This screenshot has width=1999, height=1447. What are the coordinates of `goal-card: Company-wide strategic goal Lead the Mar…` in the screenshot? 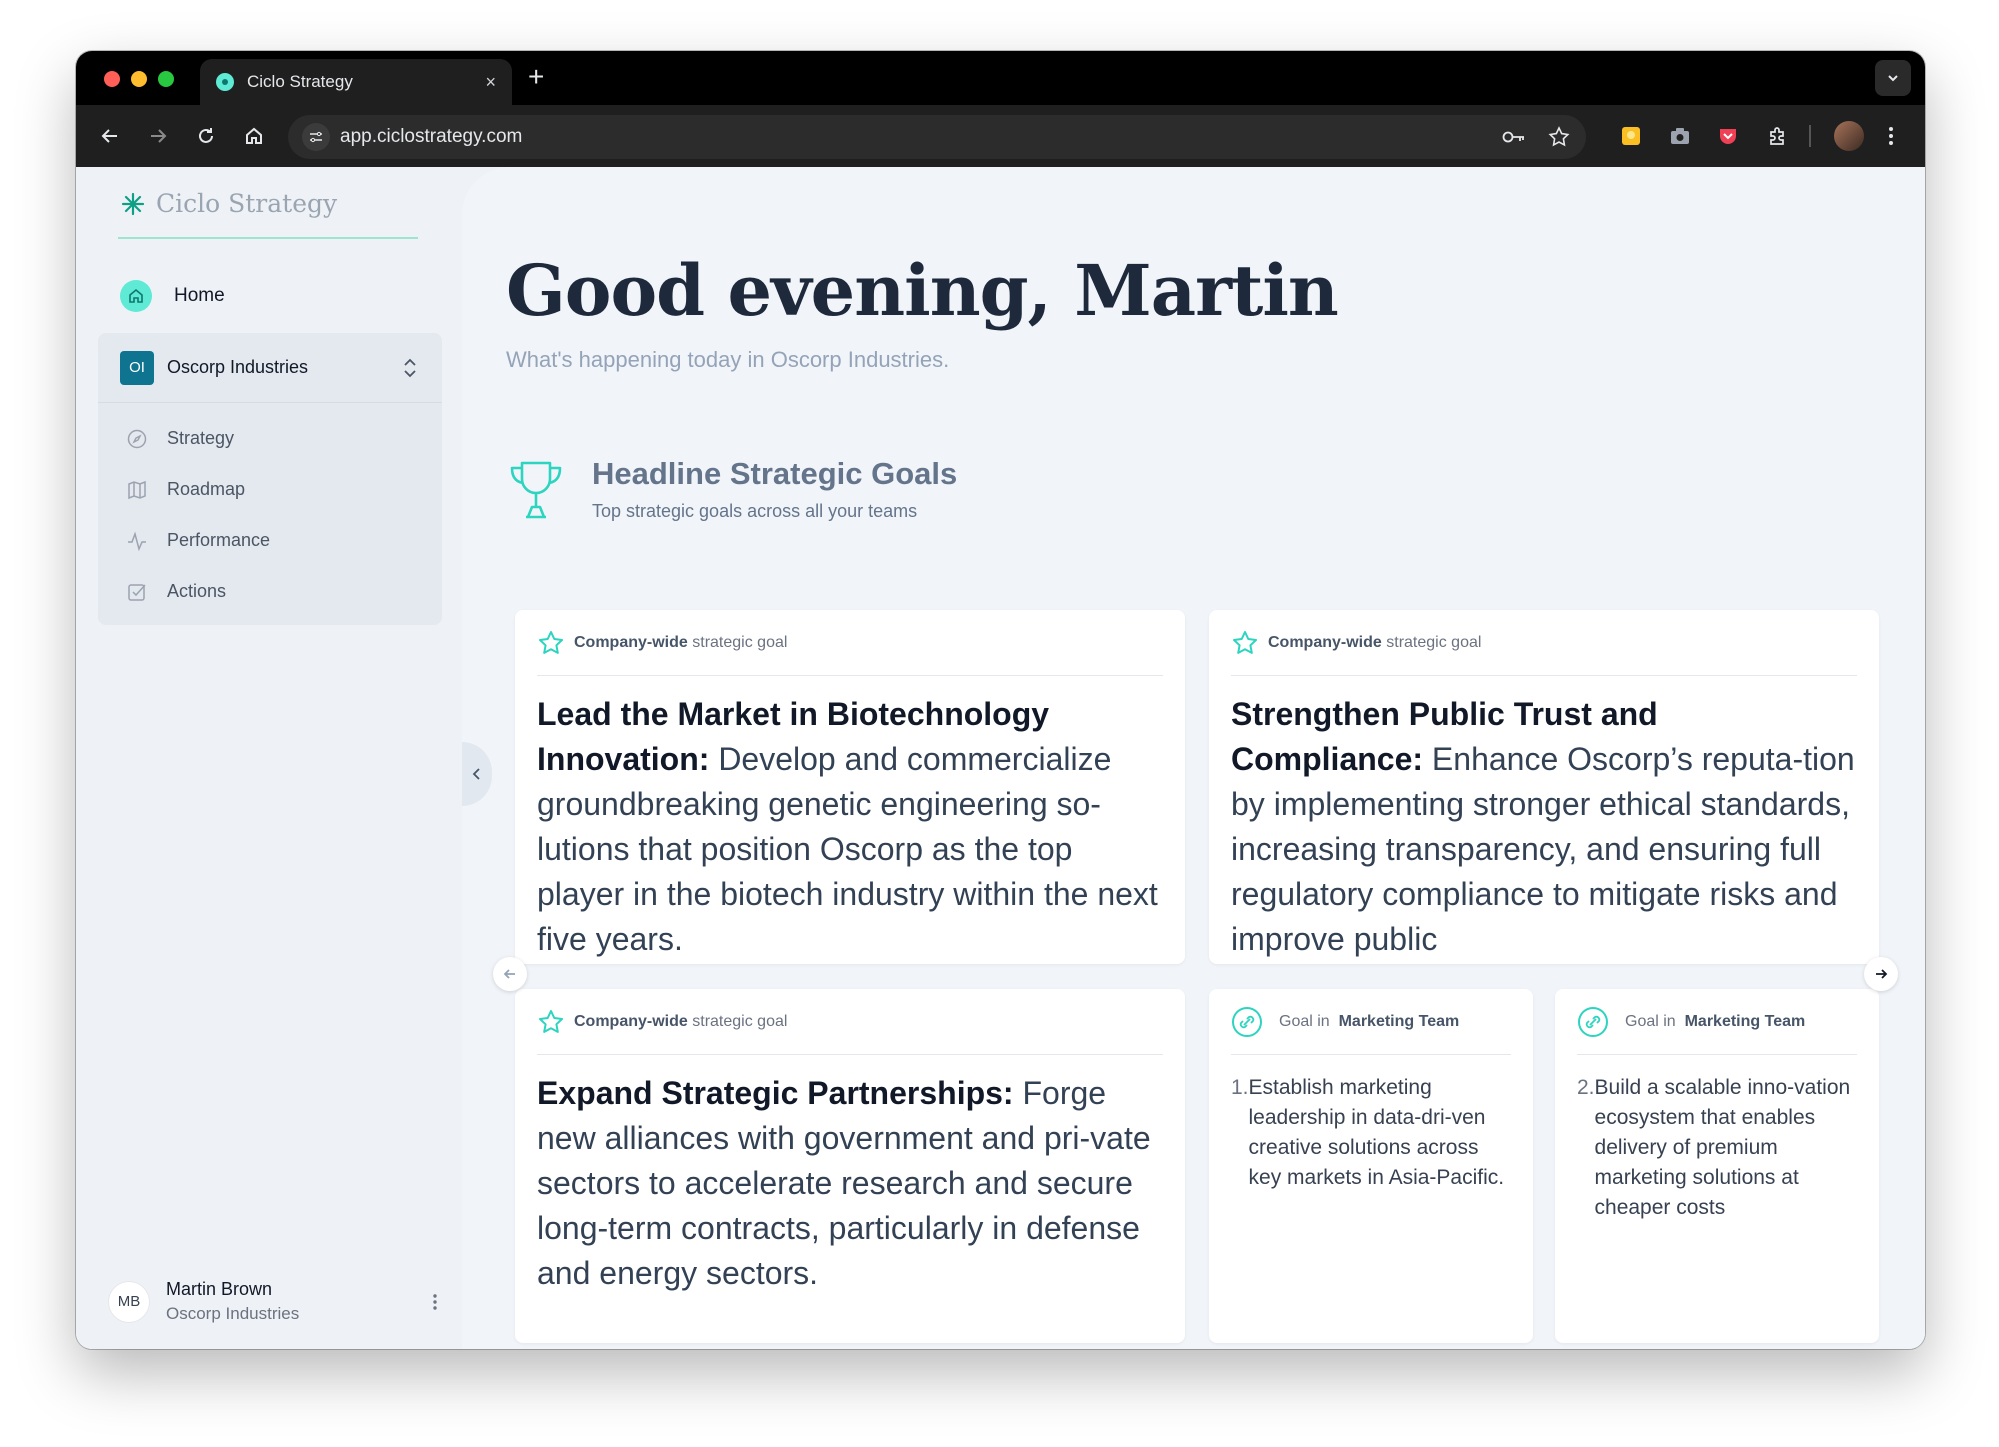 It's located at (850, 787).